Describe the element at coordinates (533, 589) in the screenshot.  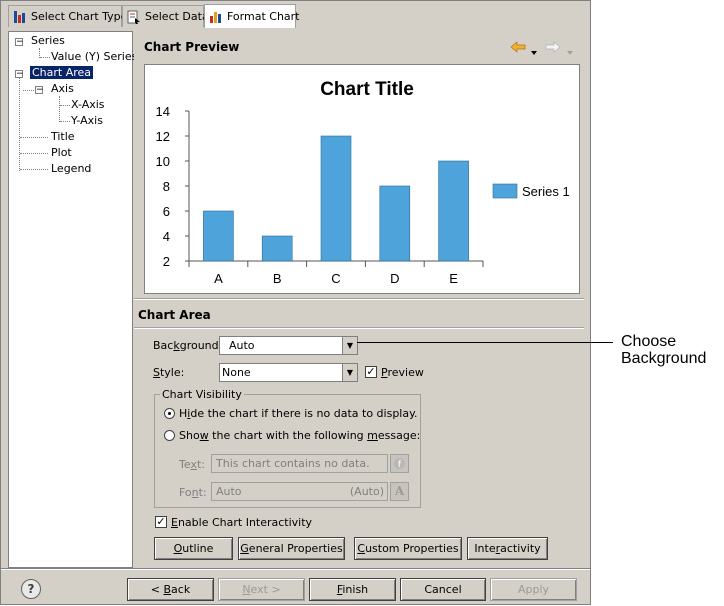
I see `apply-button: Apply` at that location.